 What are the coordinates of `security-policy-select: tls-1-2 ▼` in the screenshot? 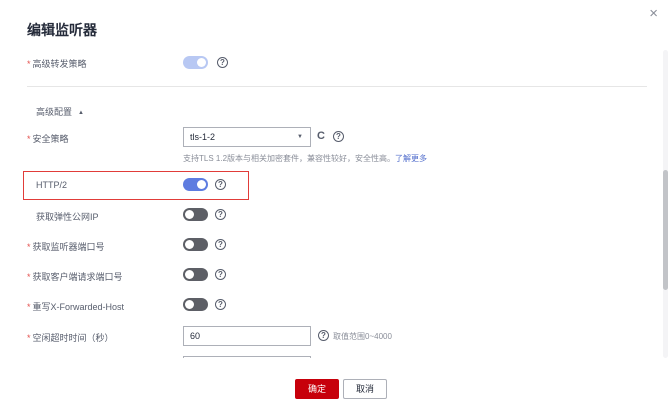 It's located at (247, 137).